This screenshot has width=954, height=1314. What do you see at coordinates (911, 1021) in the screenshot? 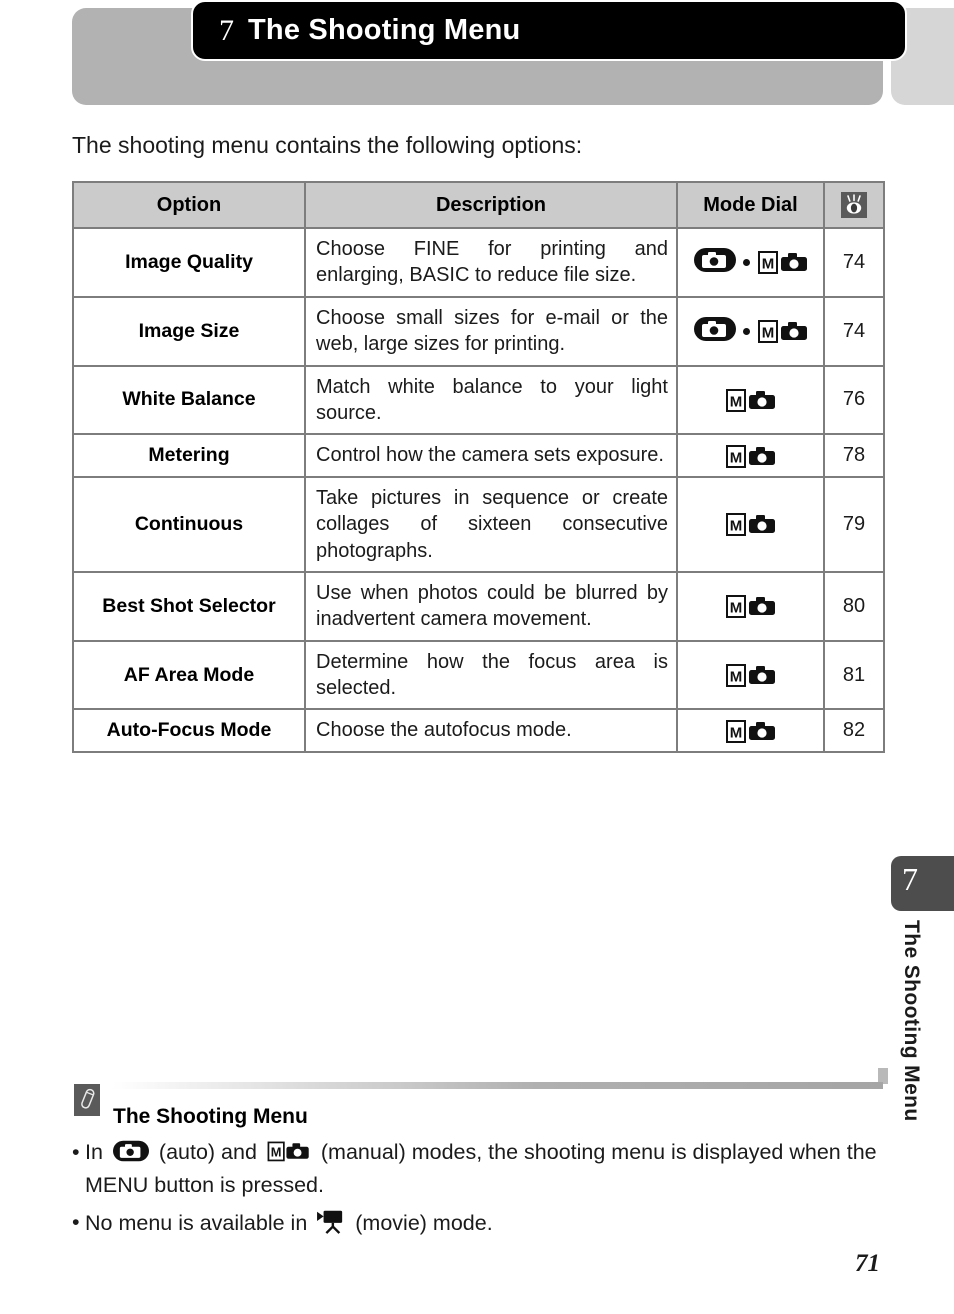
I see `chapter-side-tab-label: The Shooting Menu` at bounding box center [911, 1021].